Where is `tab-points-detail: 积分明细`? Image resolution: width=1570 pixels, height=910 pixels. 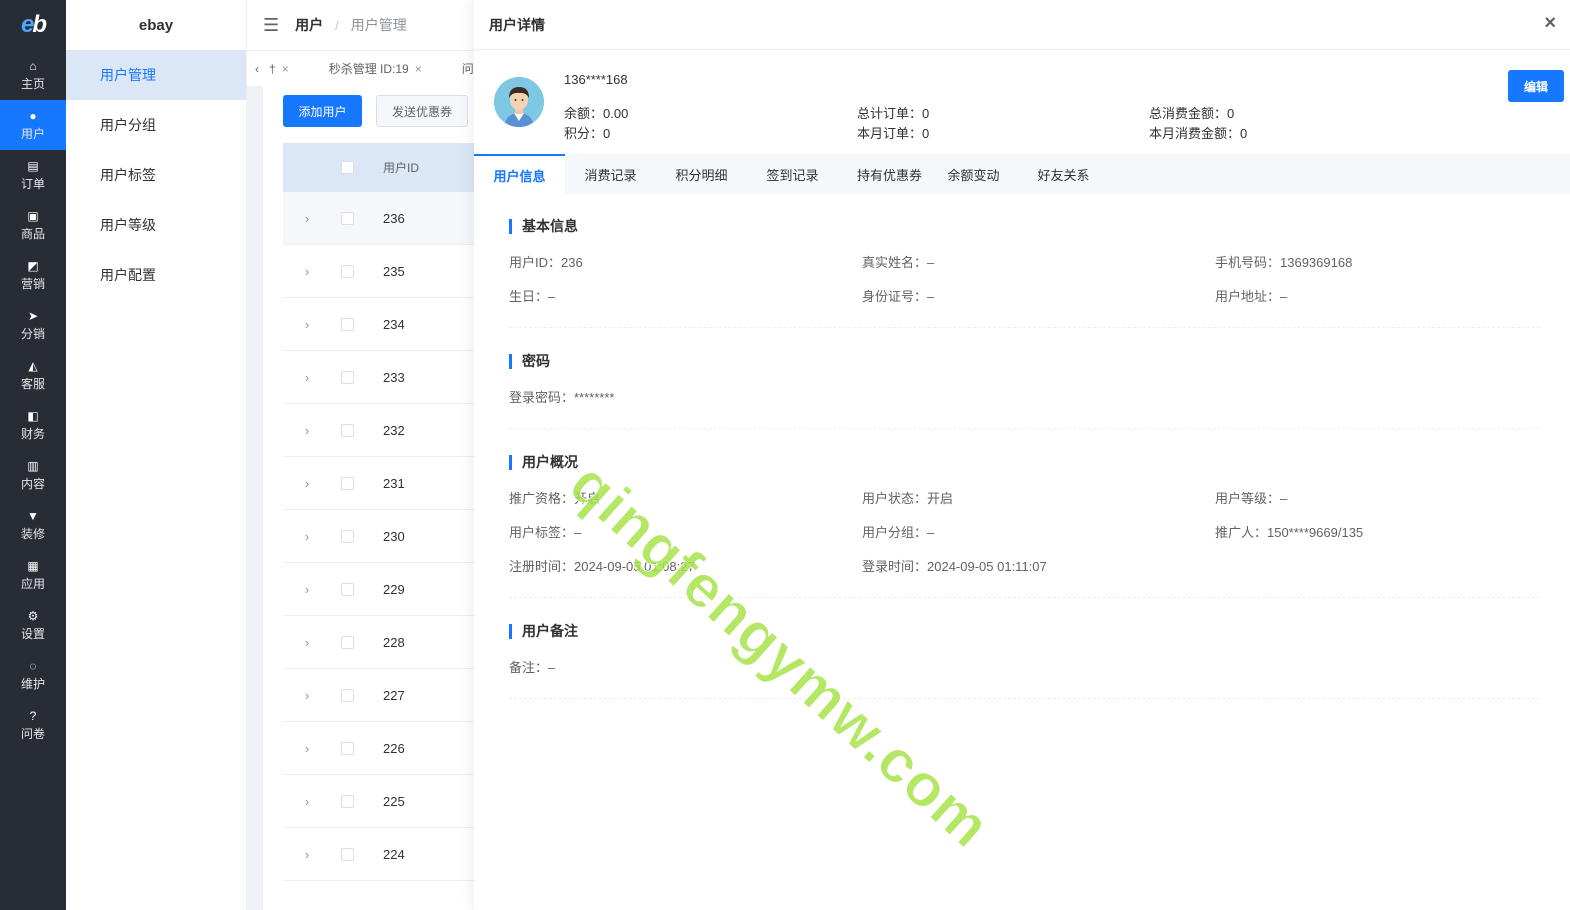 tab-points-detail: 积分明细 is located at coordinates (701, 174).